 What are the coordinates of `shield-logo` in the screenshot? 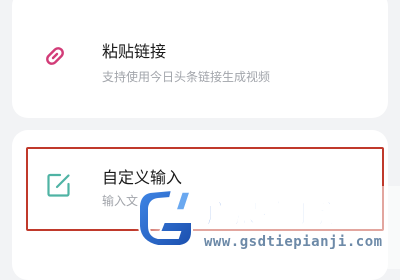 It's located at (167, 221).